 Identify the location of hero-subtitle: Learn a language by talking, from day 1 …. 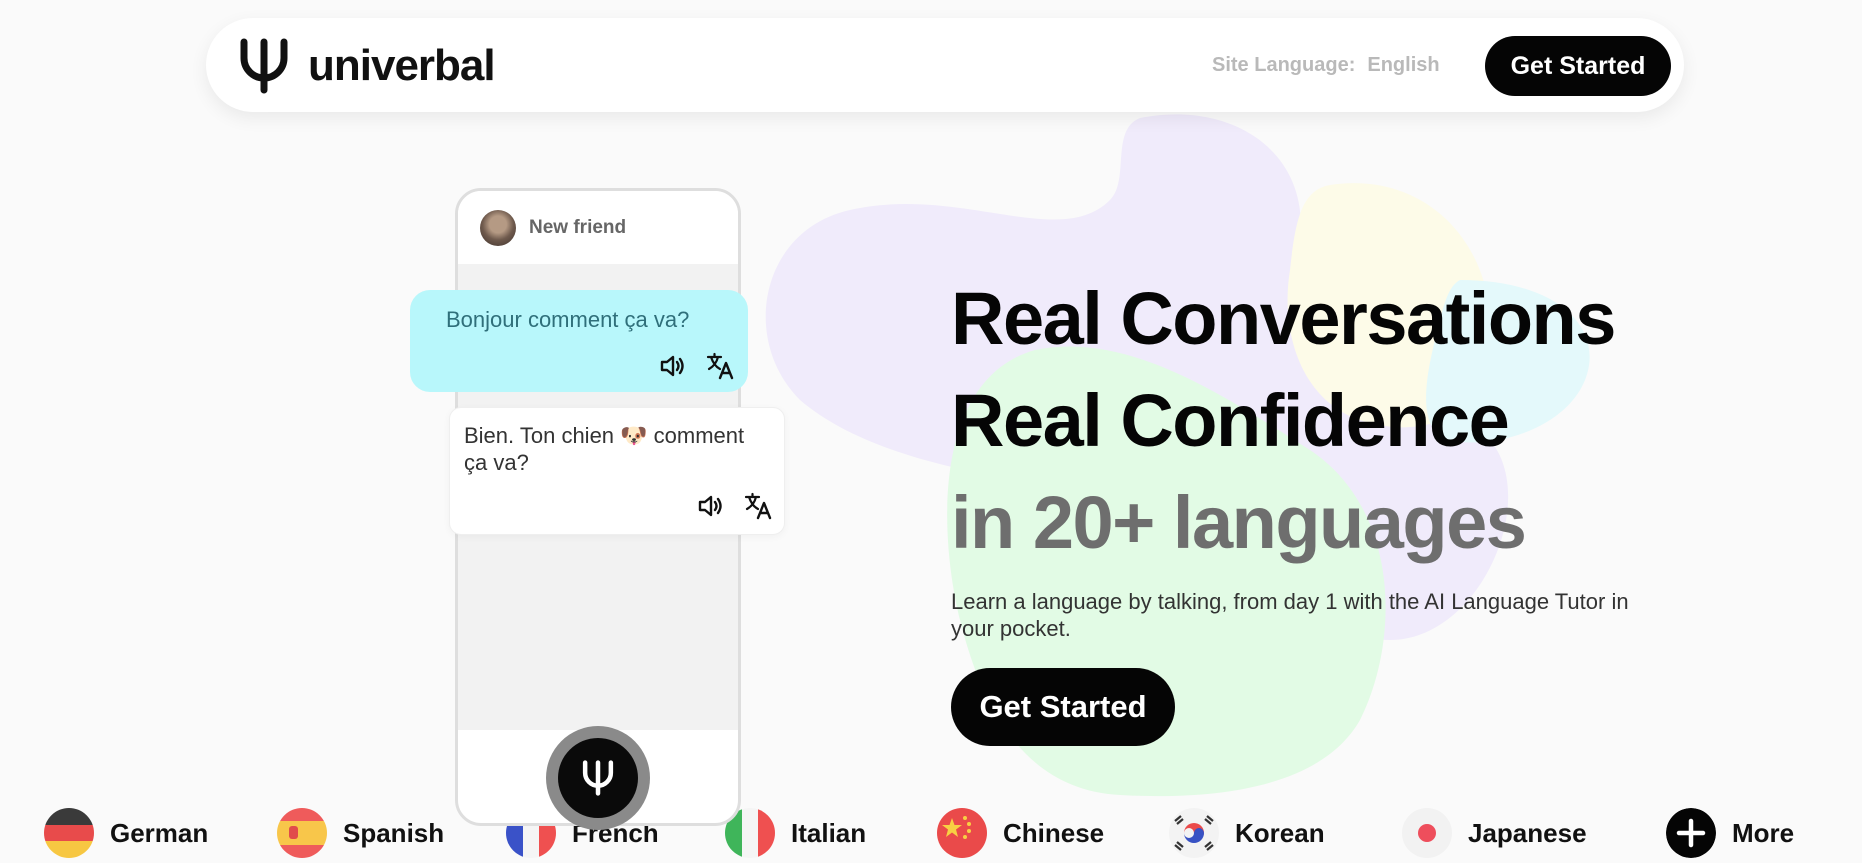
(1290, 615).